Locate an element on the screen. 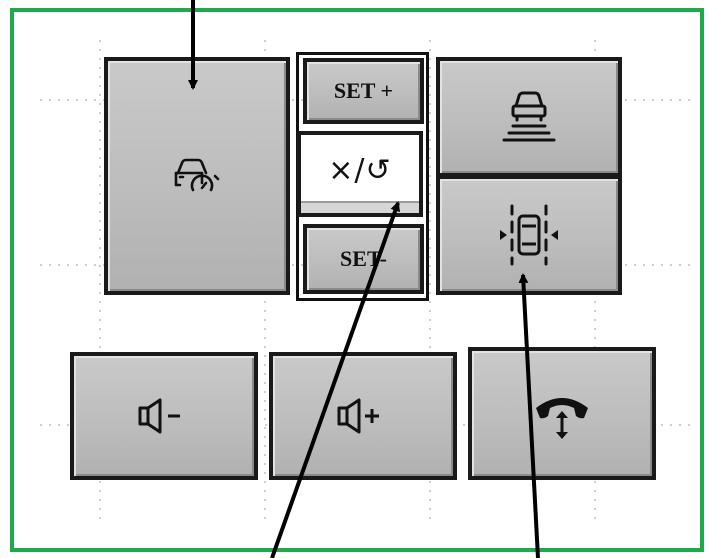  lane-keep-assist-icon is located at coordinates (529, 235).